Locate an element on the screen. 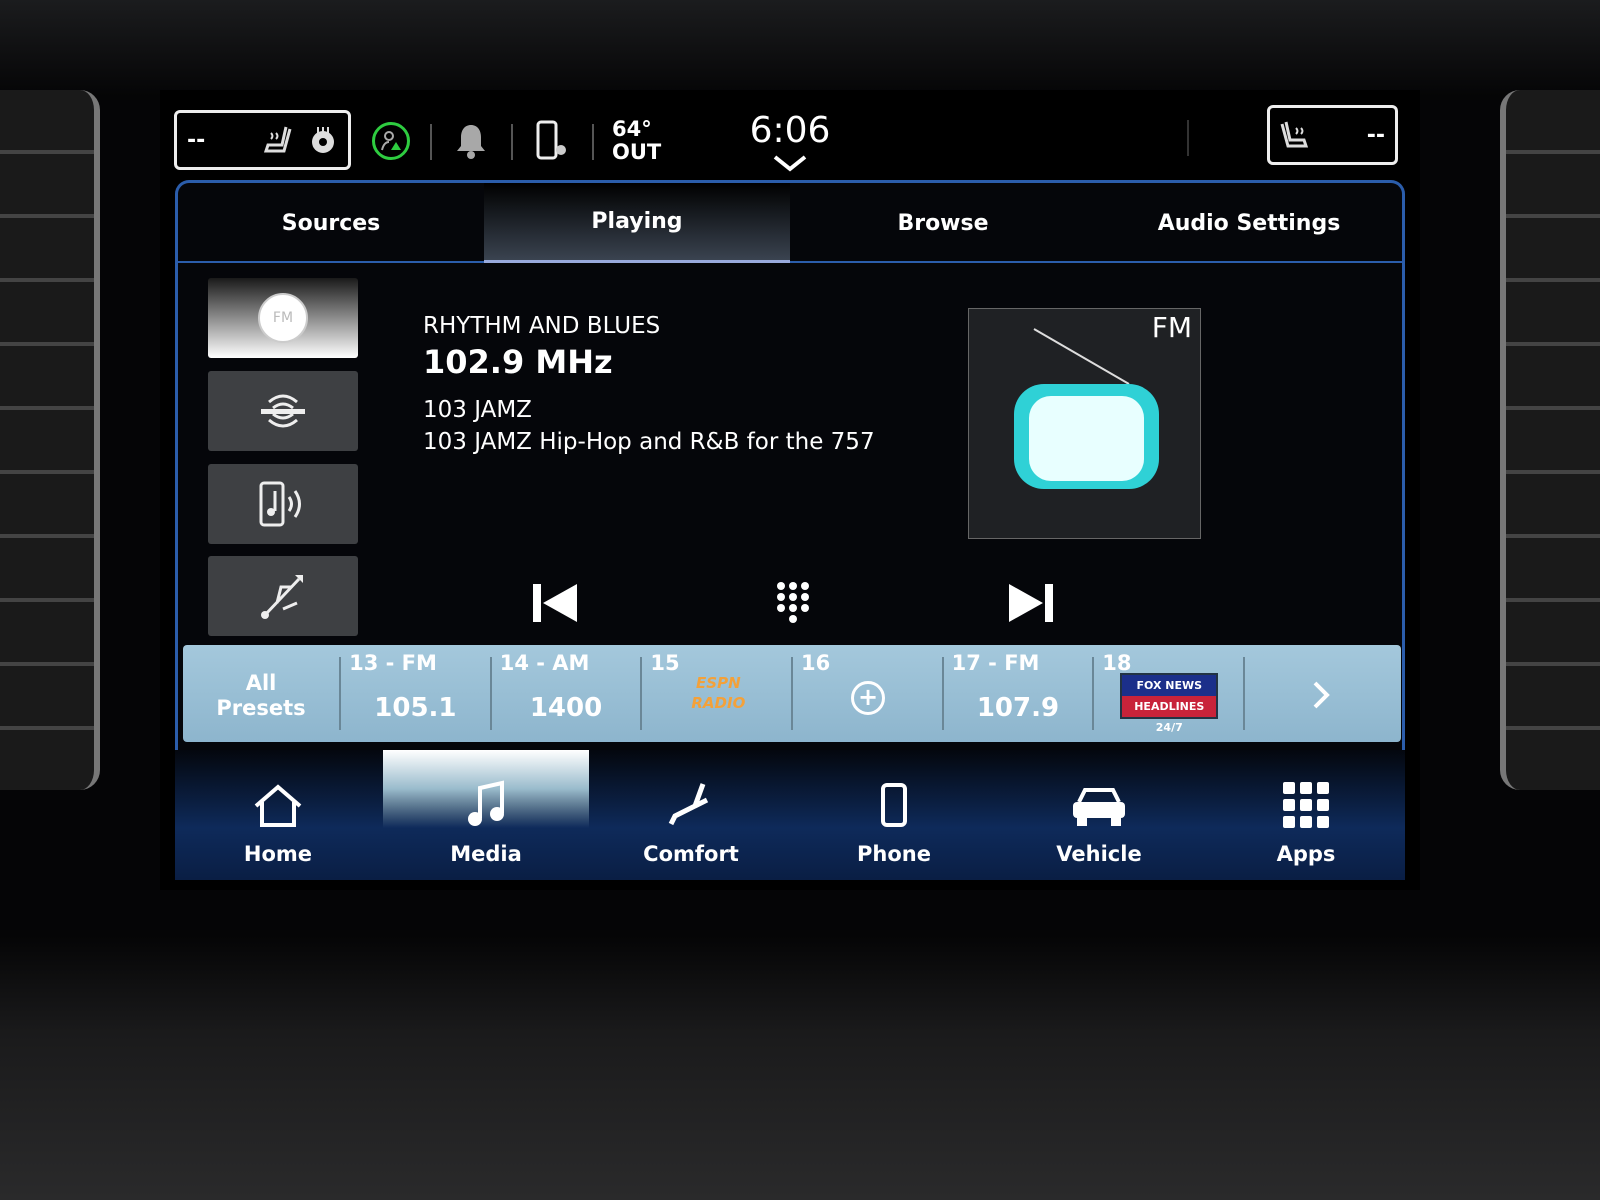 The height and width of the screenshot is (1200, 1600). outside-temperature: 64° OUT is located at coordinates (636, 141).